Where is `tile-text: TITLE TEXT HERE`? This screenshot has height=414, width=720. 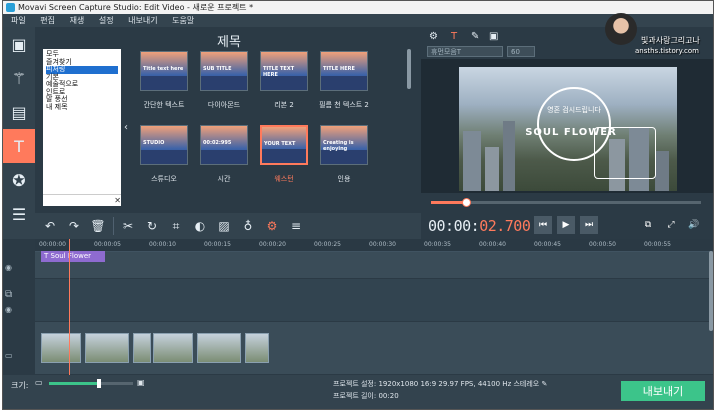 tile-text: TITLE TEXT HERE is located at coordinates (279, 72).